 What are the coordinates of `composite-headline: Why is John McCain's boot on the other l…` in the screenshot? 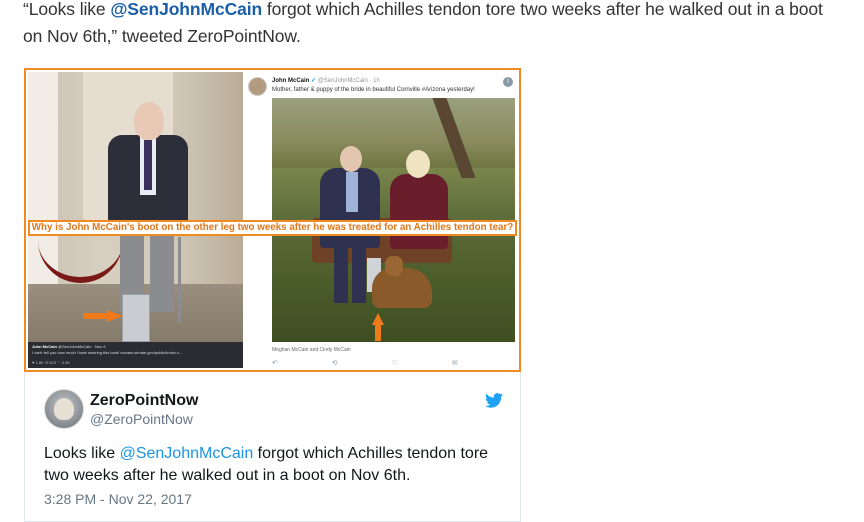 It's located at (272, 228).